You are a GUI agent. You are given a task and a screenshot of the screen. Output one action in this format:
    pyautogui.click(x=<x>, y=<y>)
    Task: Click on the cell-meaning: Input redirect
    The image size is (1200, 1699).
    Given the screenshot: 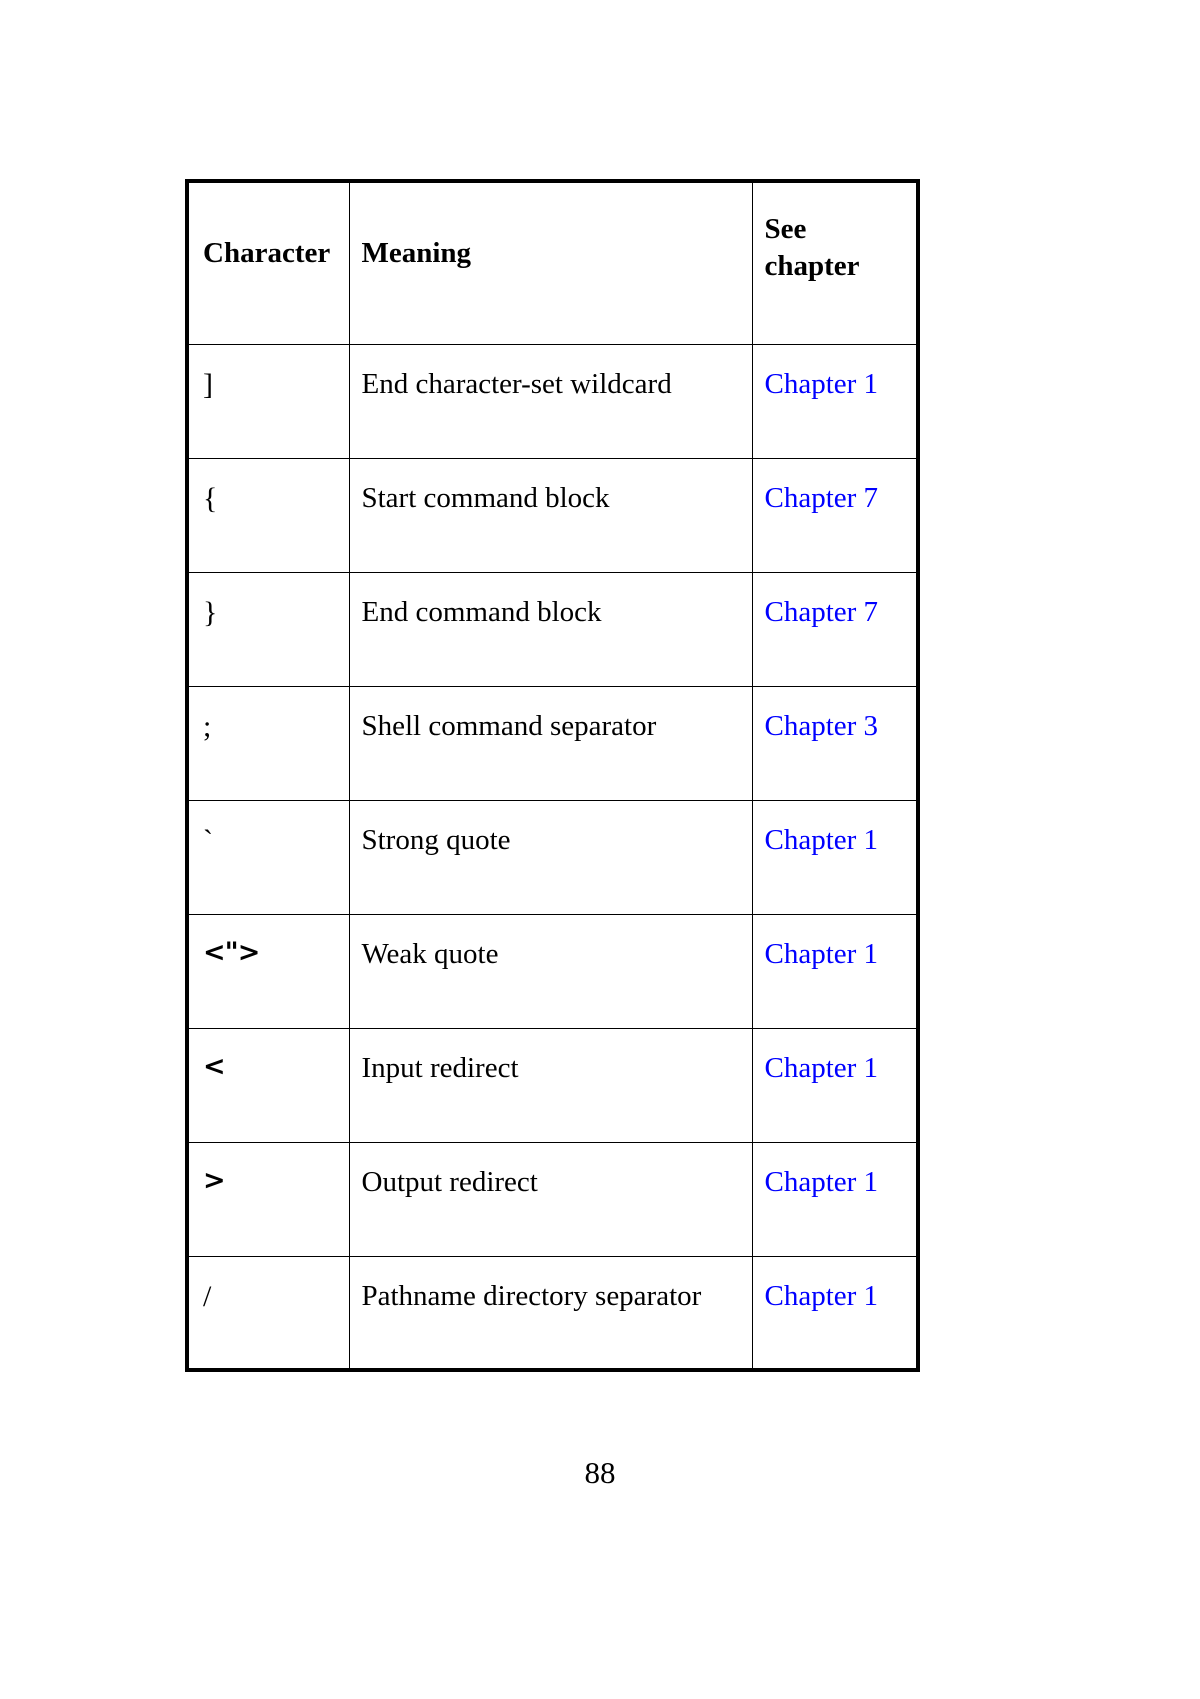 What is the action you would take?
    pyautogui.click(x=550, y=1085)
    